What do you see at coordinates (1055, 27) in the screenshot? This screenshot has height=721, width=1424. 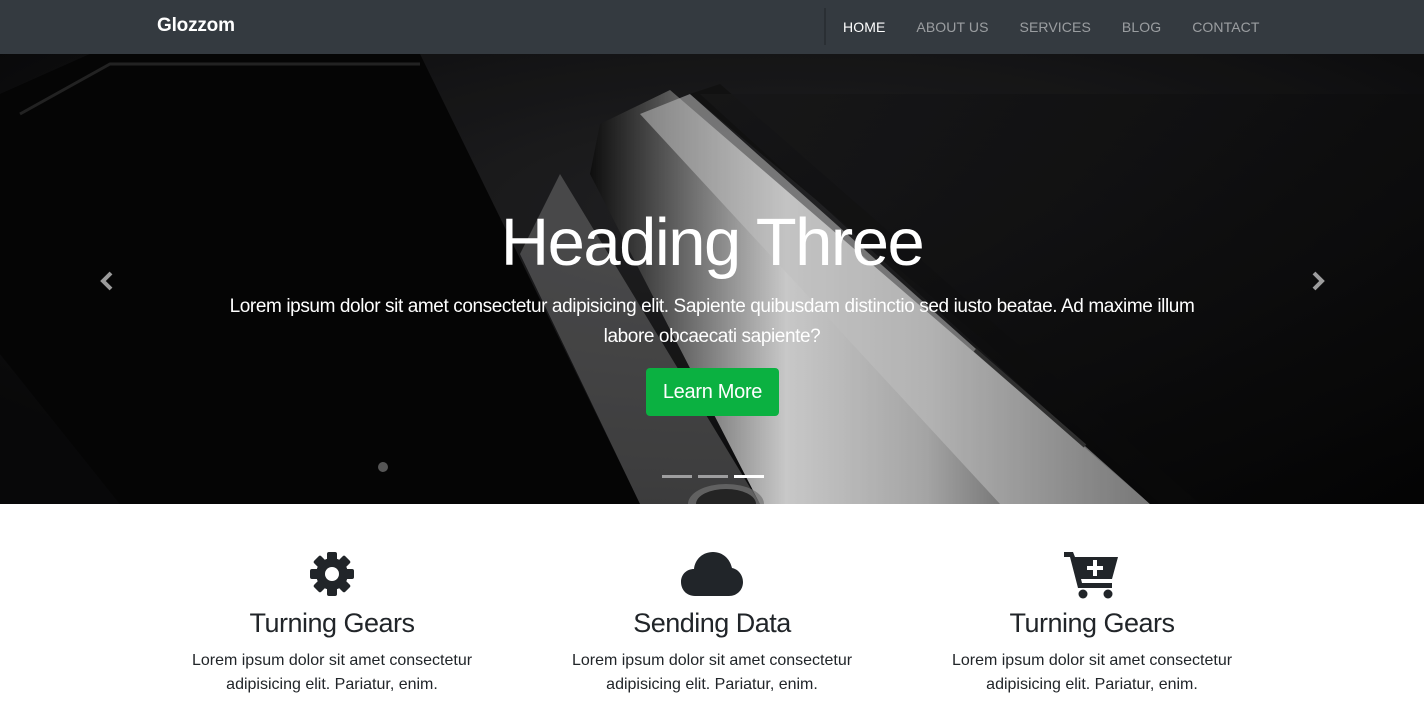 I see `nav-link-services: SERVICES` at bounding box center [1055, 27].